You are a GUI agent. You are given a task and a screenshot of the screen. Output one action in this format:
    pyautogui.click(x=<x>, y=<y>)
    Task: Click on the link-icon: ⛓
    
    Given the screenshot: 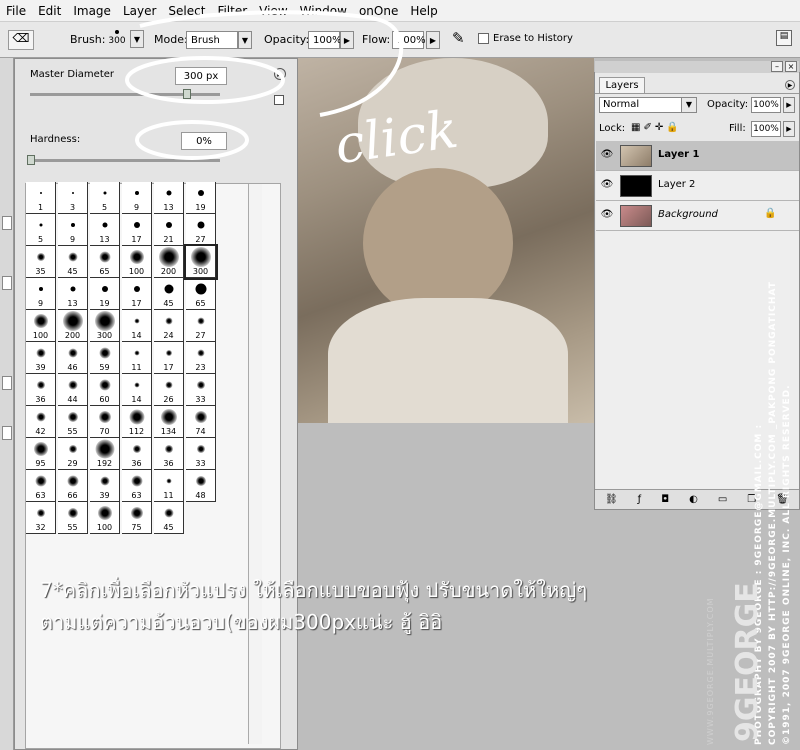 What is the action you would take?
    pyautogui.click(x=611, y=499)
    